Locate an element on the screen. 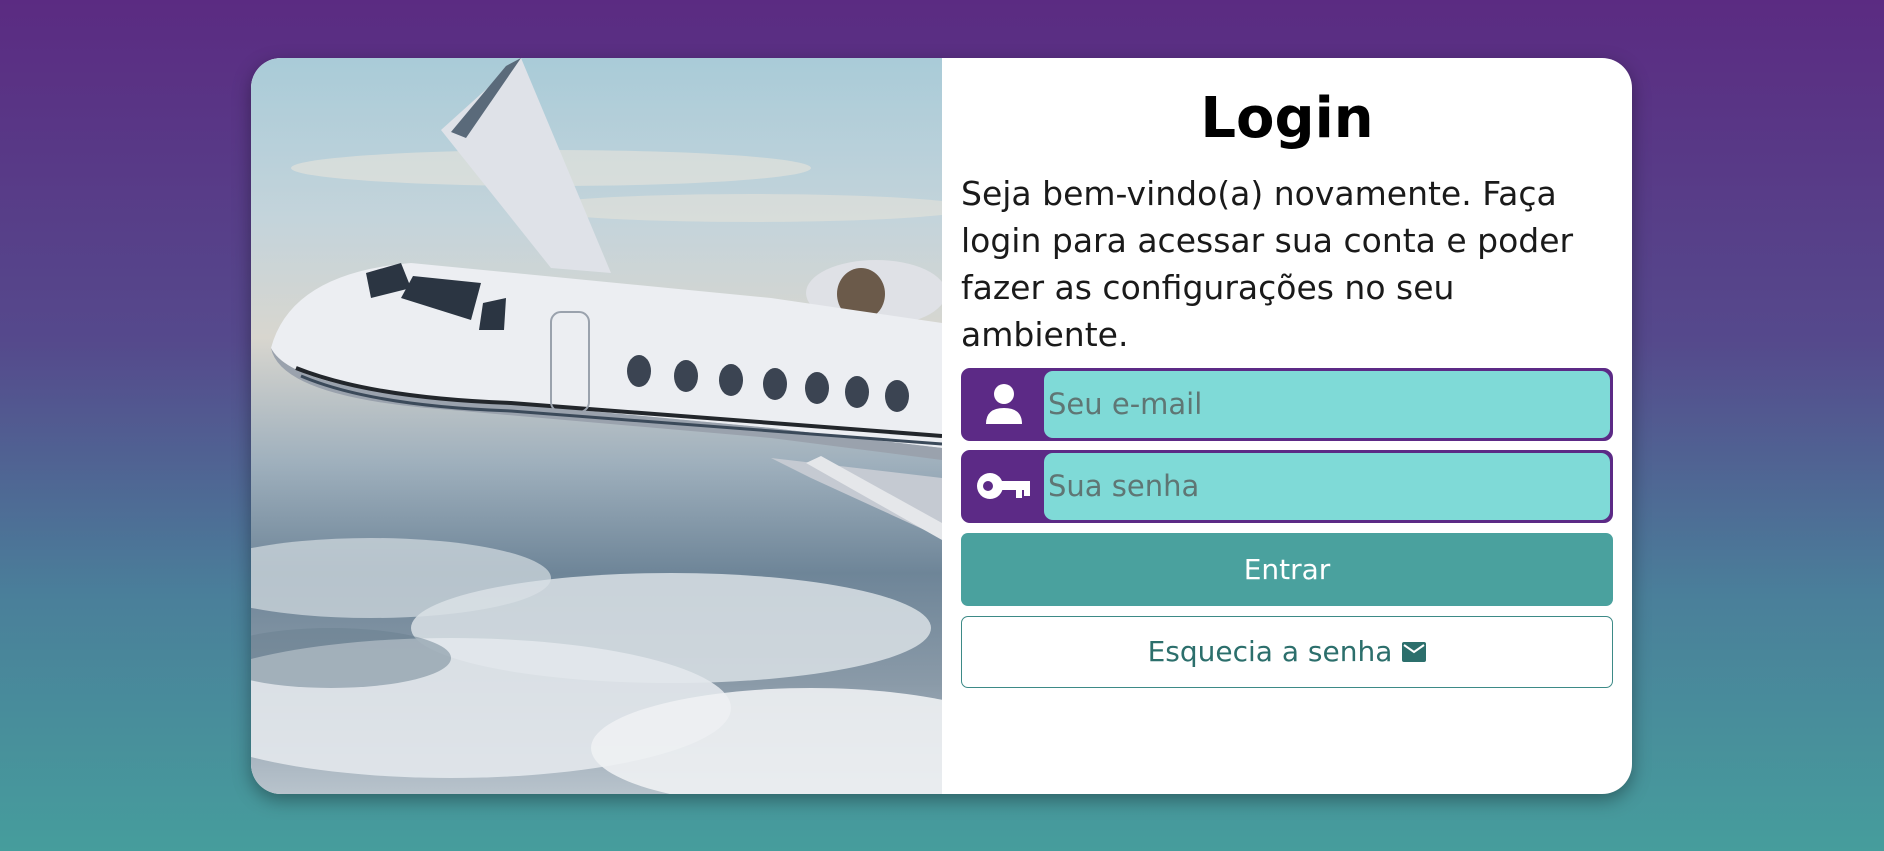 This screenshot has height=851, width=1884. email-field is located at coordinates (1327, 404).